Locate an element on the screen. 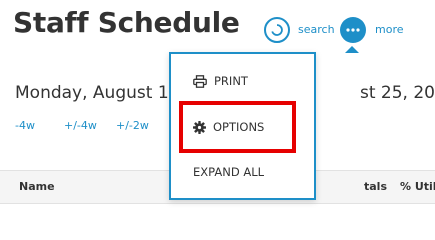 This screenshot has width=435, height=240. refresh-search-icon is located at coordinates (277, 30).